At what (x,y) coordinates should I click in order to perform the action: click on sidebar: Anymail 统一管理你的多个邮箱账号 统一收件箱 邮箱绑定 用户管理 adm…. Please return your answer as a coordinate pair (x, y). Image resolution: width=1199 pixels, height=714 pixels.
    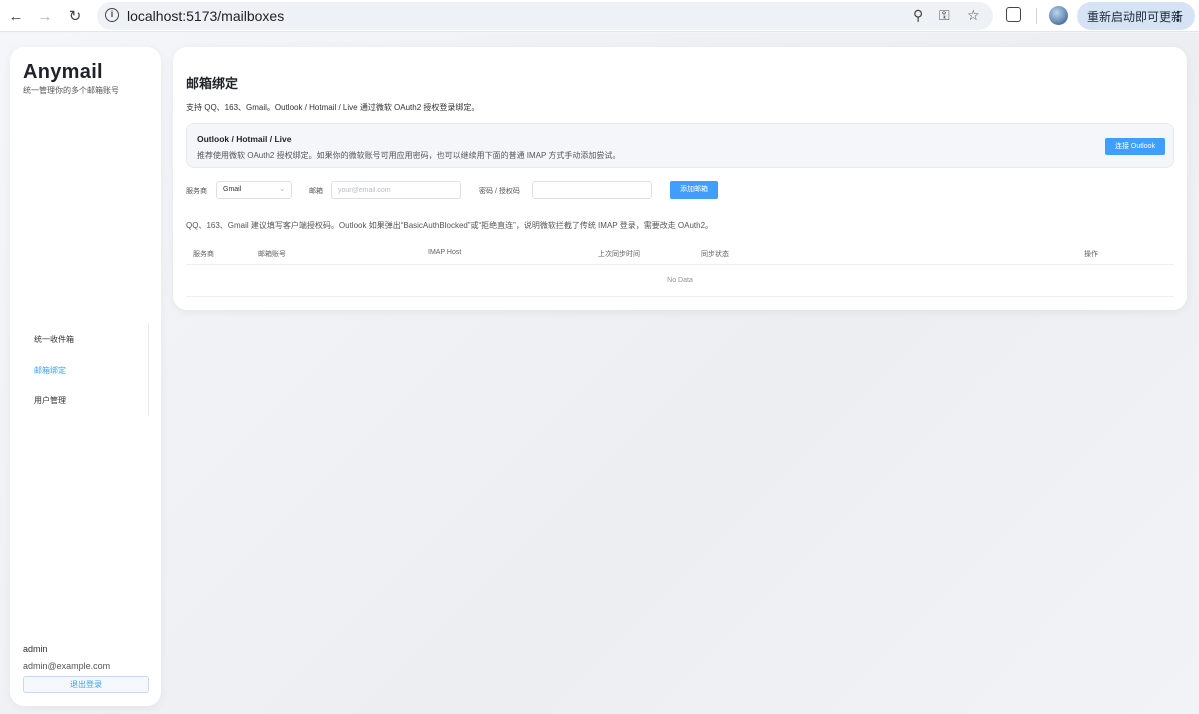
    Looking at the image, I should click on (85, 376).